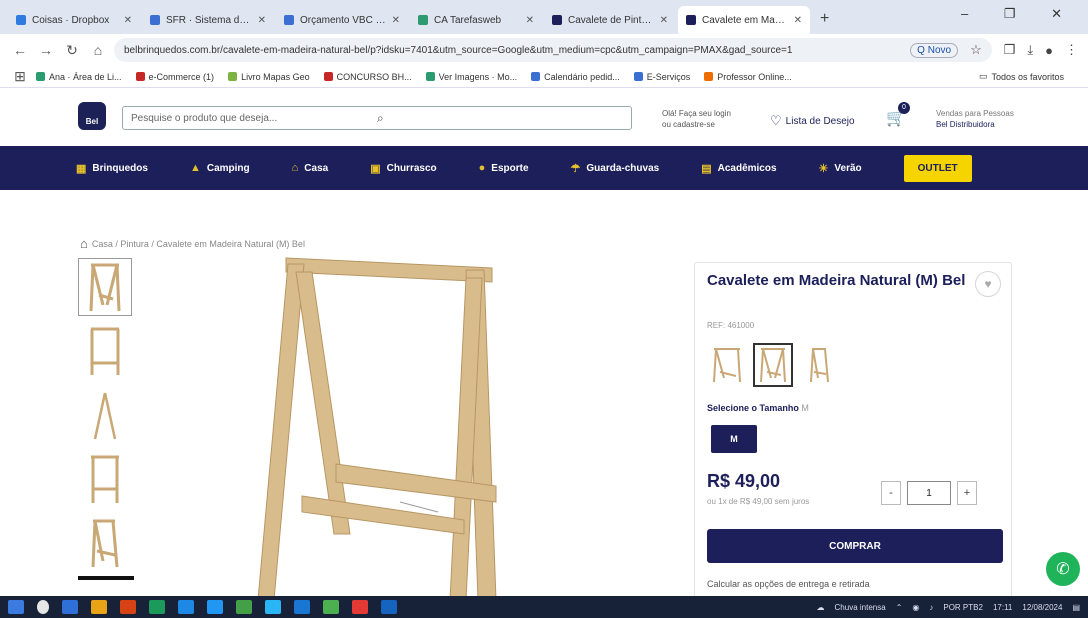 The width and height of the screenshot is (1088, 618). I want to click on lens-search-button: Q Novo, so click(934, 50).